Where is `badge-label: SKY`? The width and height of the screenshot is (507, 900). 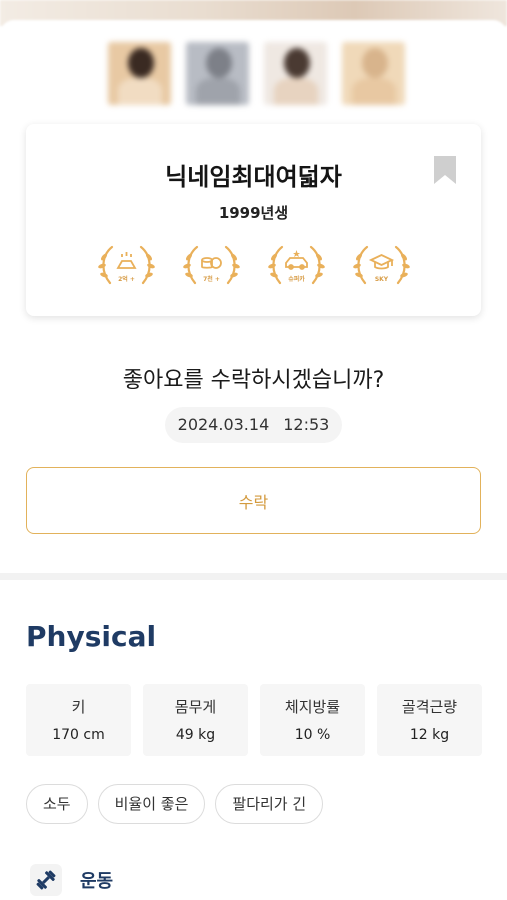 badge-label: SKY is located at coordinates (381, 279).